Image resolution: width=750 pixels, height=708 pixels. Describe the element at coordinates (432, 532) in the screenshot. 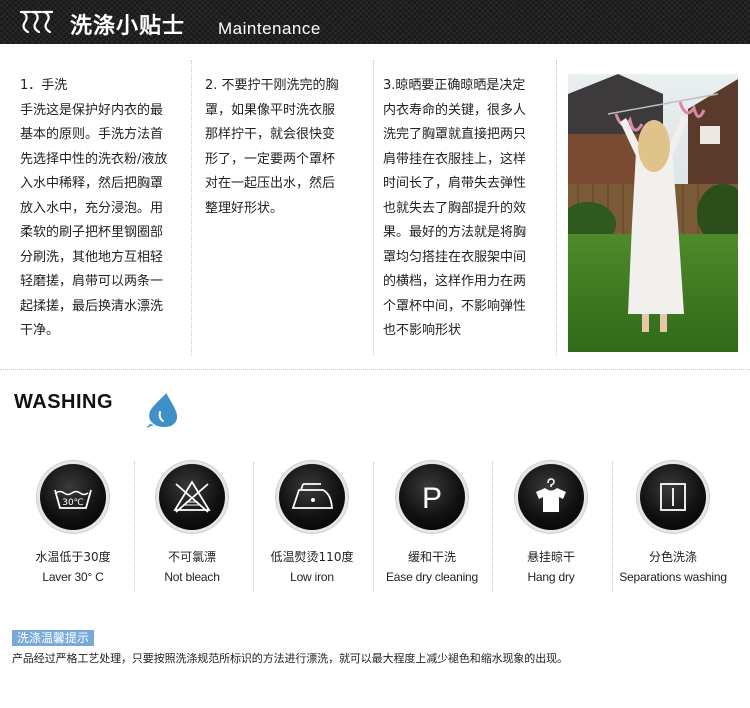

I see `care-item-dry-clean: P 缓和干洗 Ease dry cleaning` at that location.